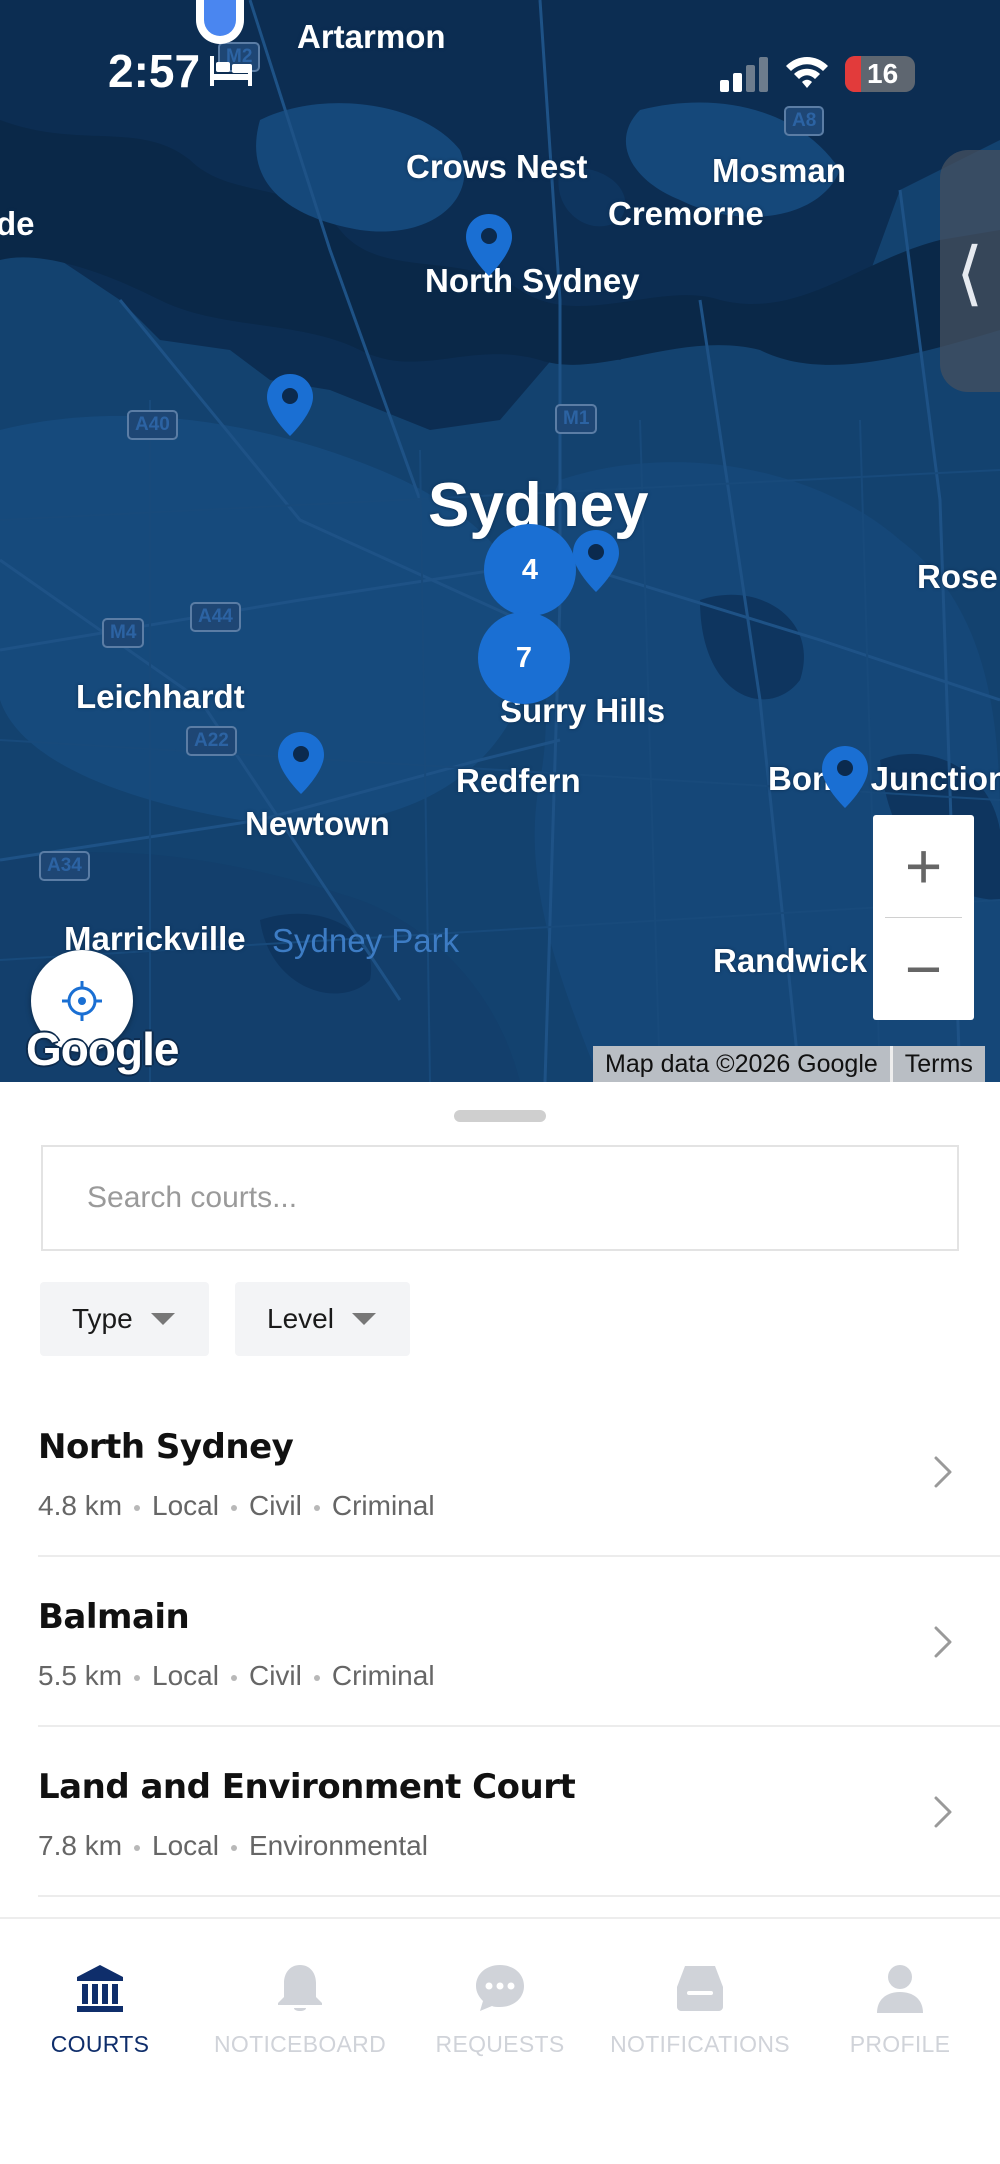  I want to click on place-label-newtown: Newtown, so click(317, 823).